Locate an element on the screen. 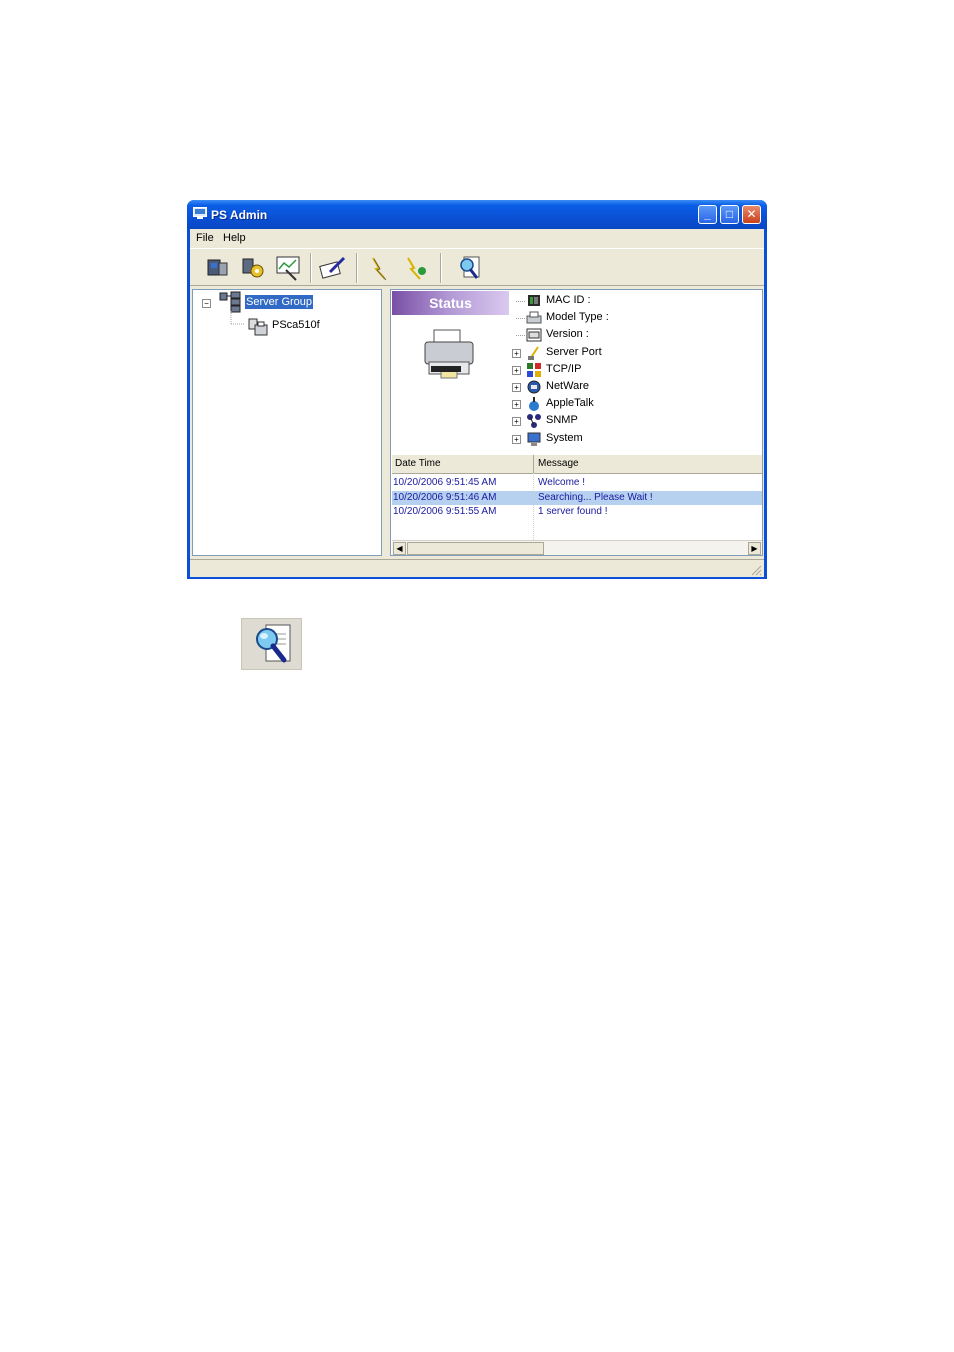 The image size is (954, 1352). maximize-icon: □ is located at coordinates (729, 214).